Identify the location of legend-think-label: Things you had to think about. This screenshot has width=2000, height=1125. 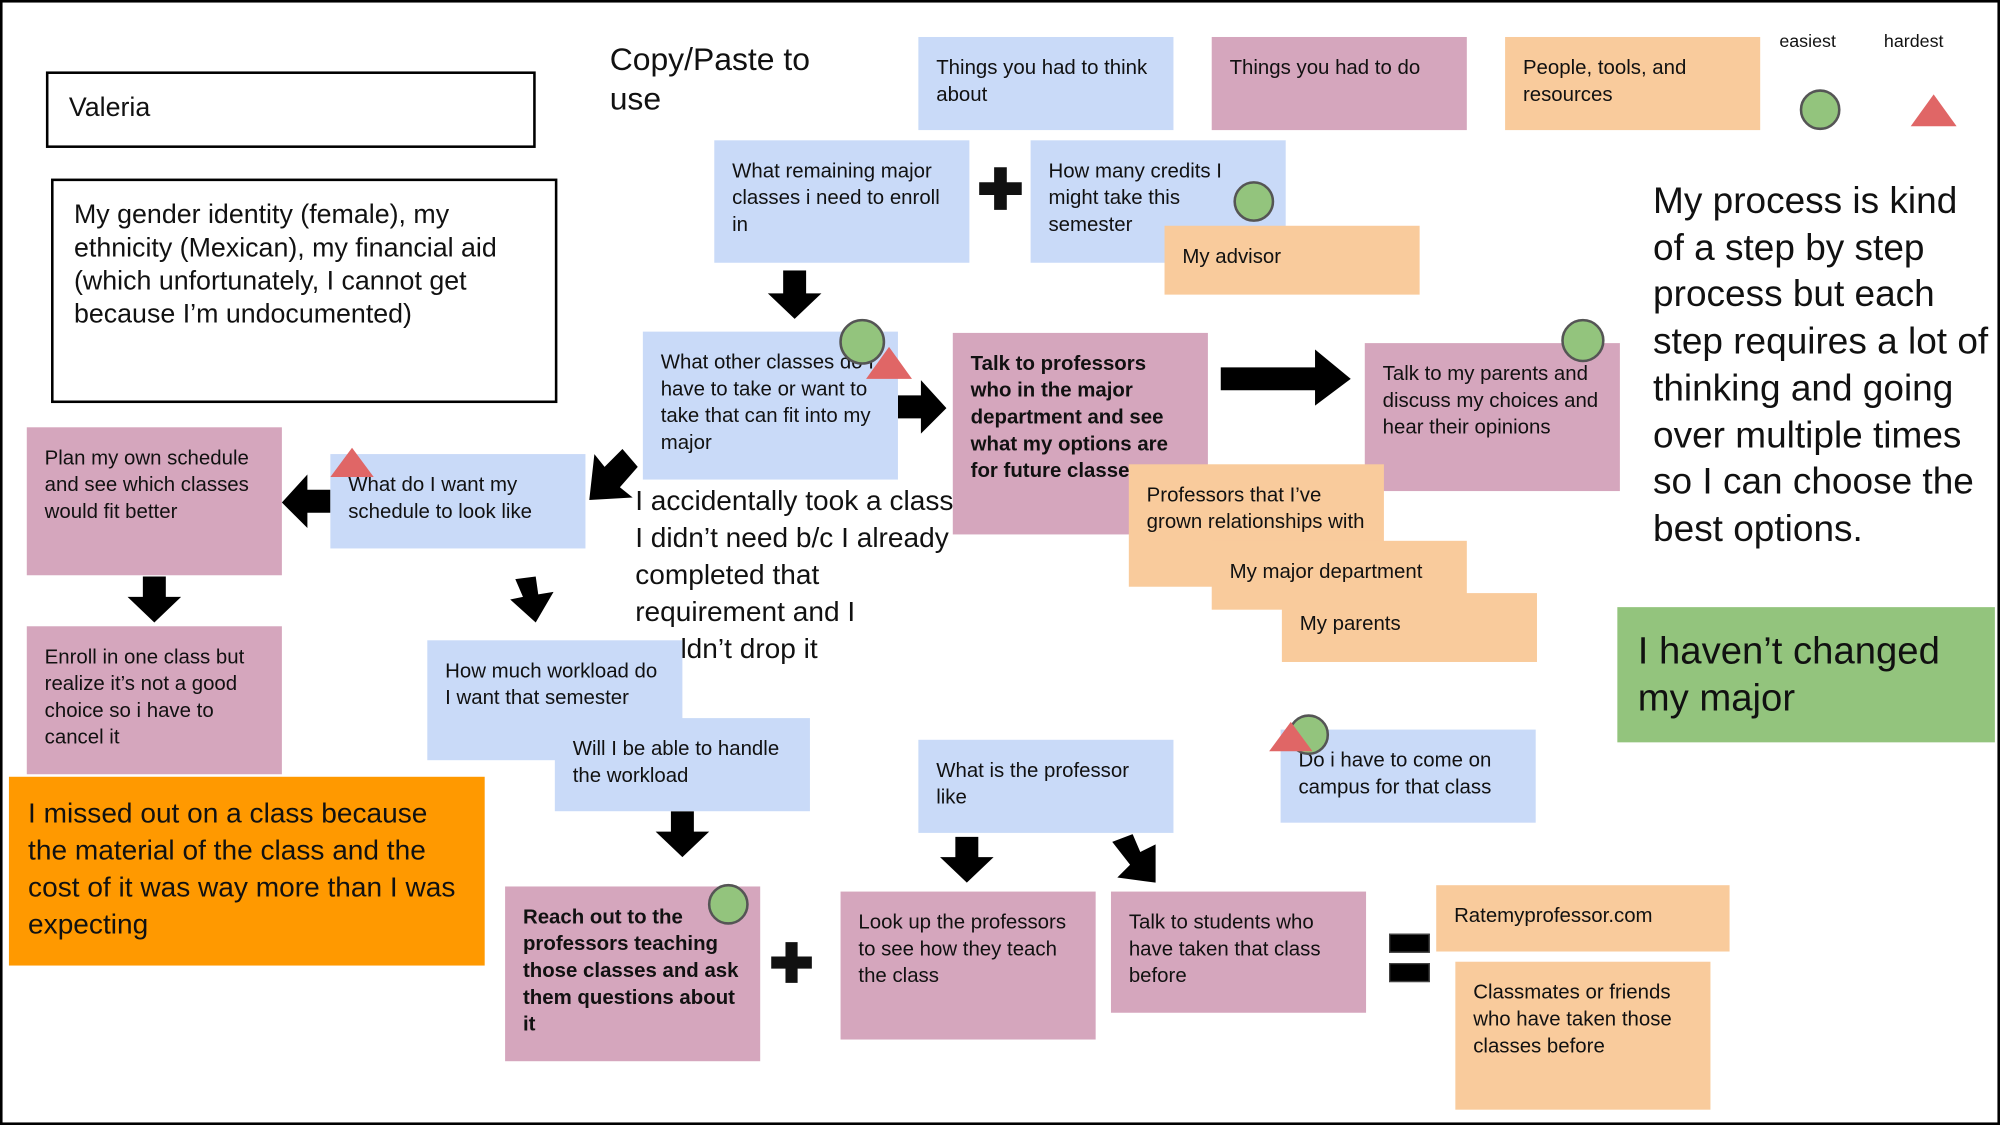
(1042, 81).